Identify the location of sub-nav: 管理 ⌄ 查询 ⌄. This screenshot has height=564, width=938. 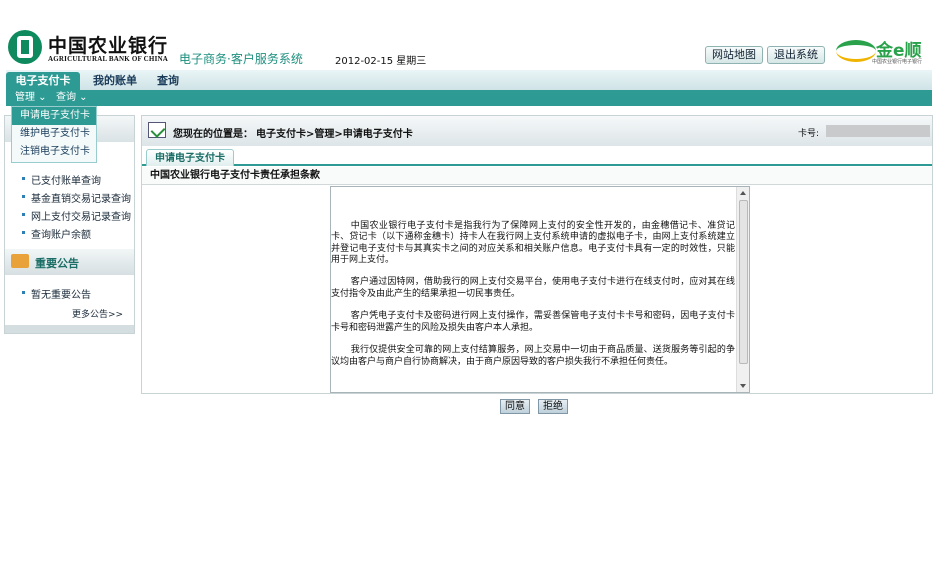
(469, 98).